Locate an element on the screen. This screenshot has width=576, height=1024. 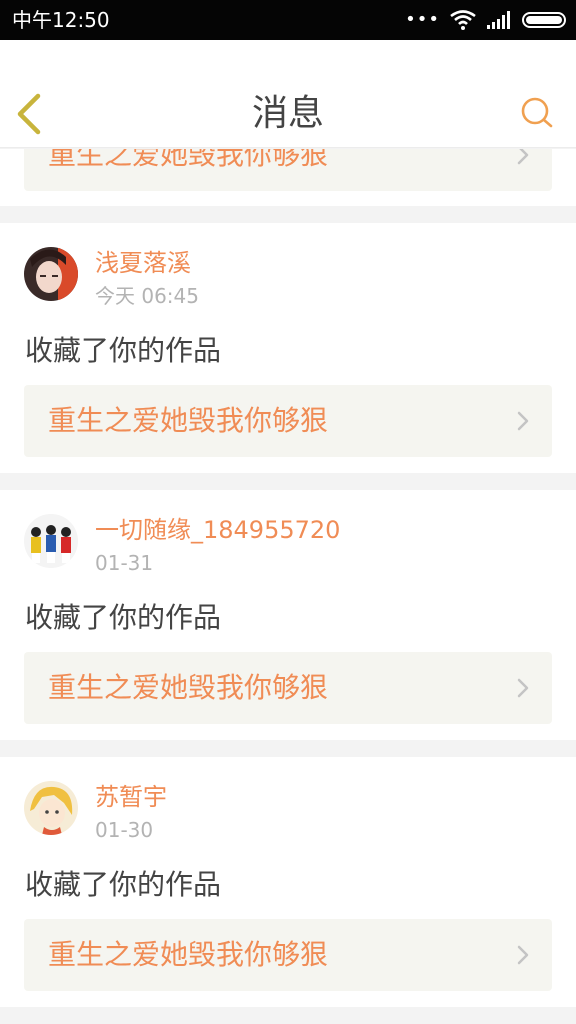
username-link: 苏暂宇 is located at coordinates (131, 797).